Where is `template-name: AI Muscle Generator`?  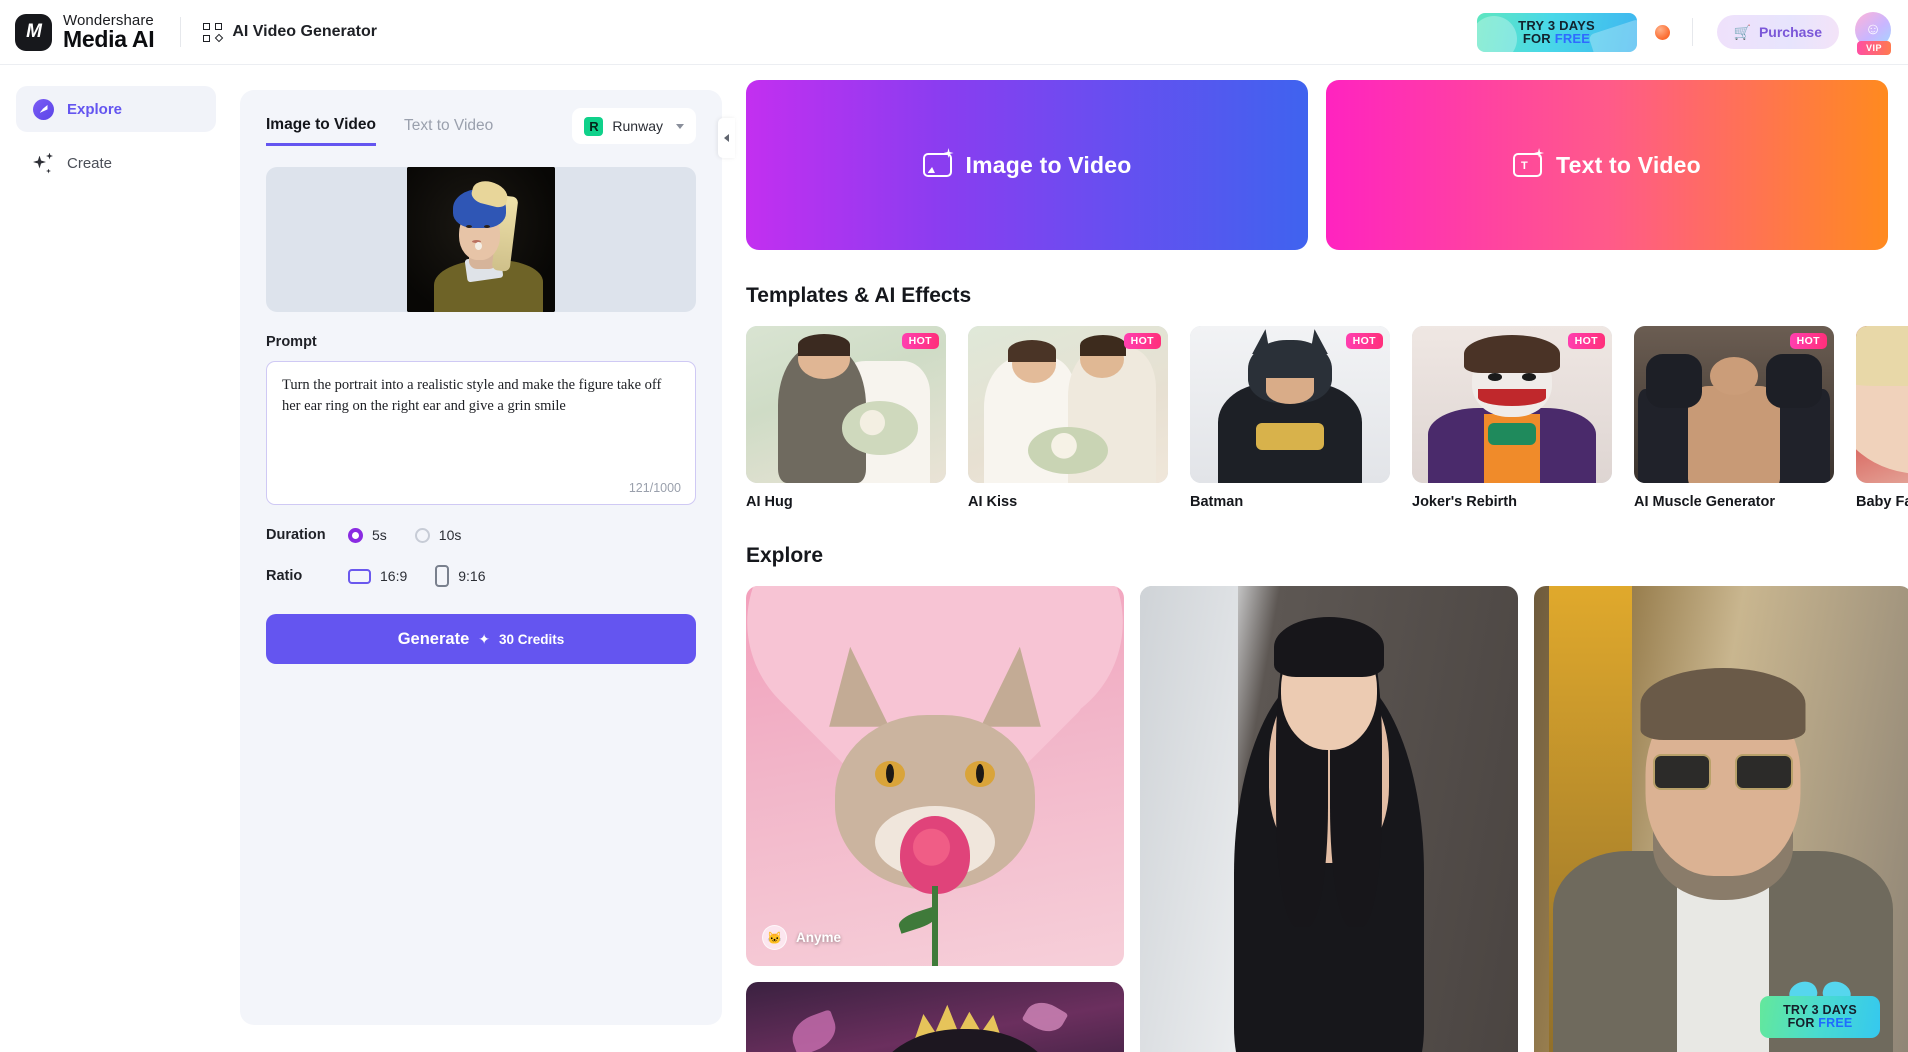
template-name: AI Muscle Generator is located at coordinates (1705, 502).